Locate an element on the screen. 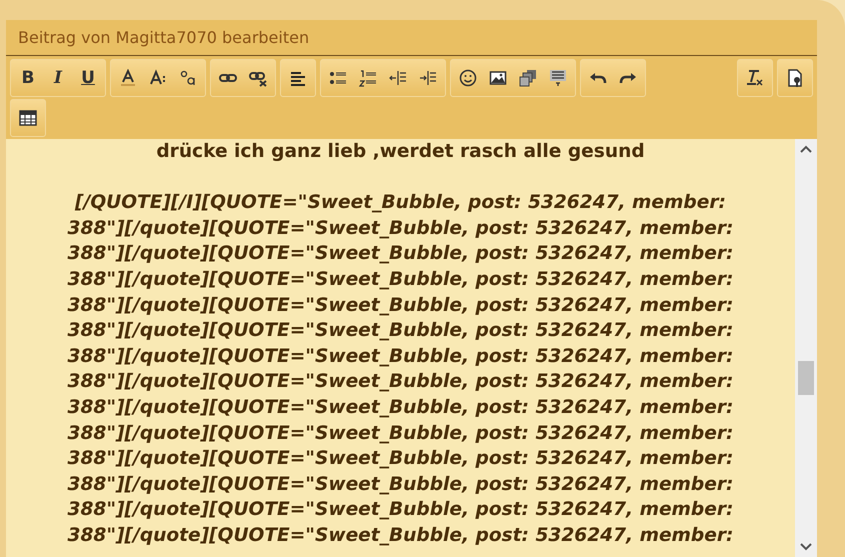 The width and height of the screenshot is (845, 557). text-block-icon is located at coordinates (558, 78).